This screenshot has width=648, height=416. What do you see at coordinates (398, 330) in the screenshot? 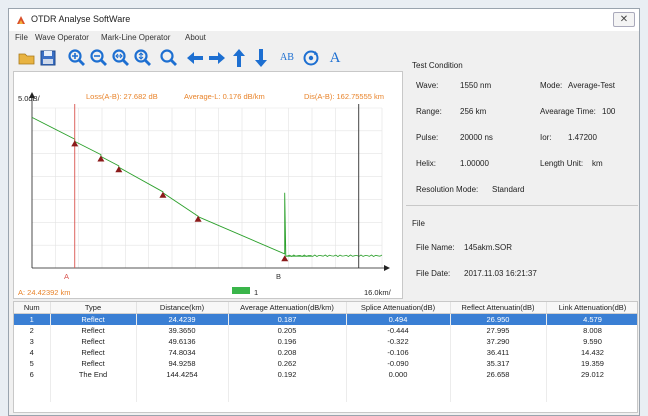
I see `cell-splice-attenuation: -0.444` at bounding box center [398, 330].